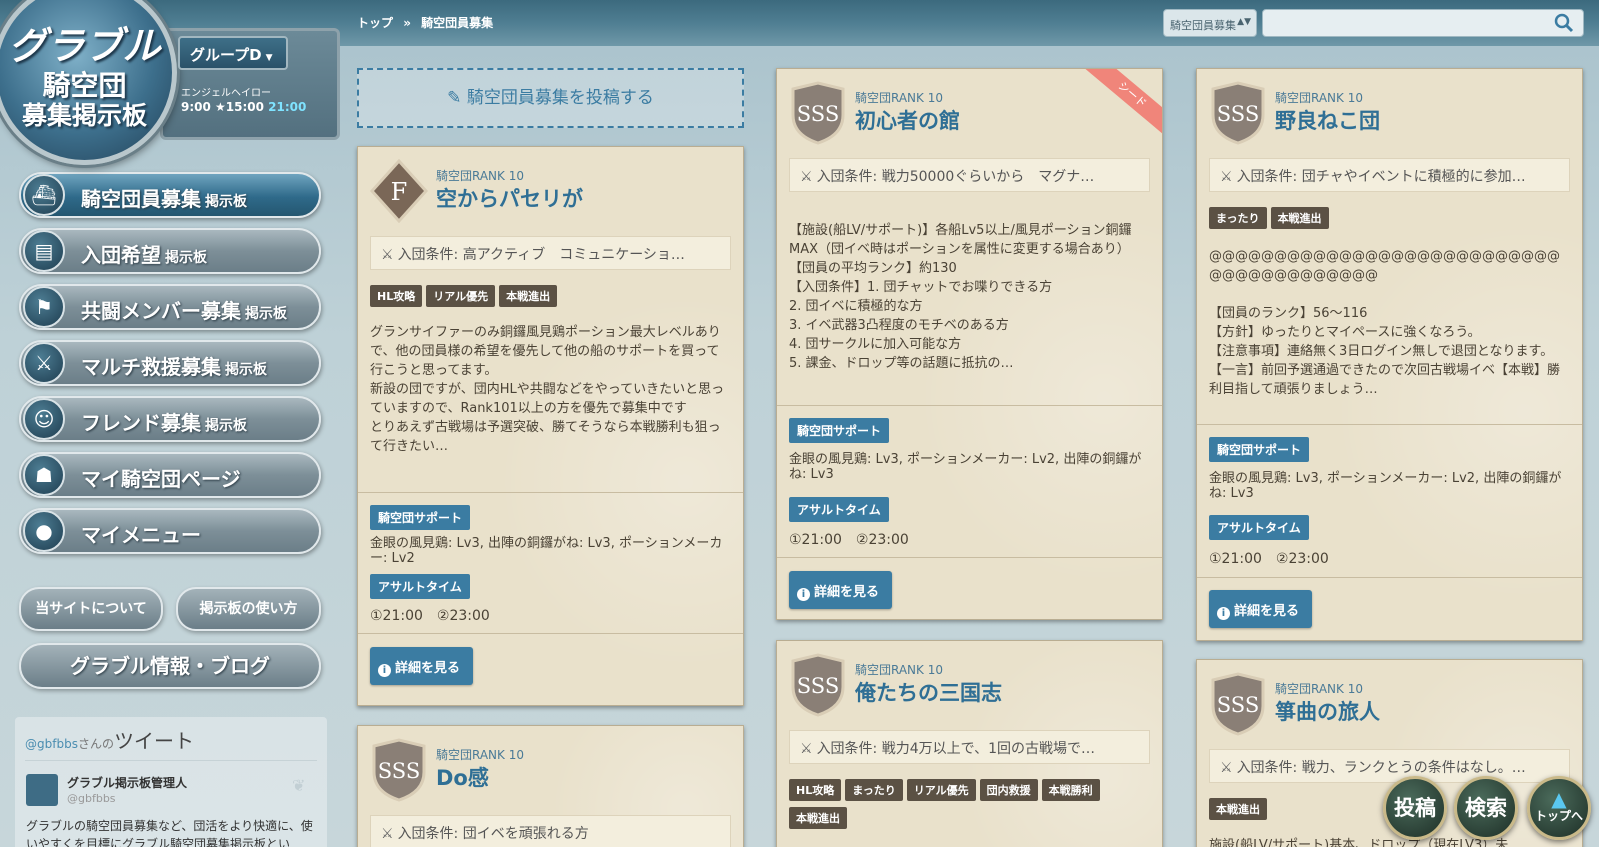  What do you see at coordinates (550, 831) in the screenshot?
I see `join-condition: ⚔ 入団条件: 団イベを頑張れる方` at bounding box center [550, 831].